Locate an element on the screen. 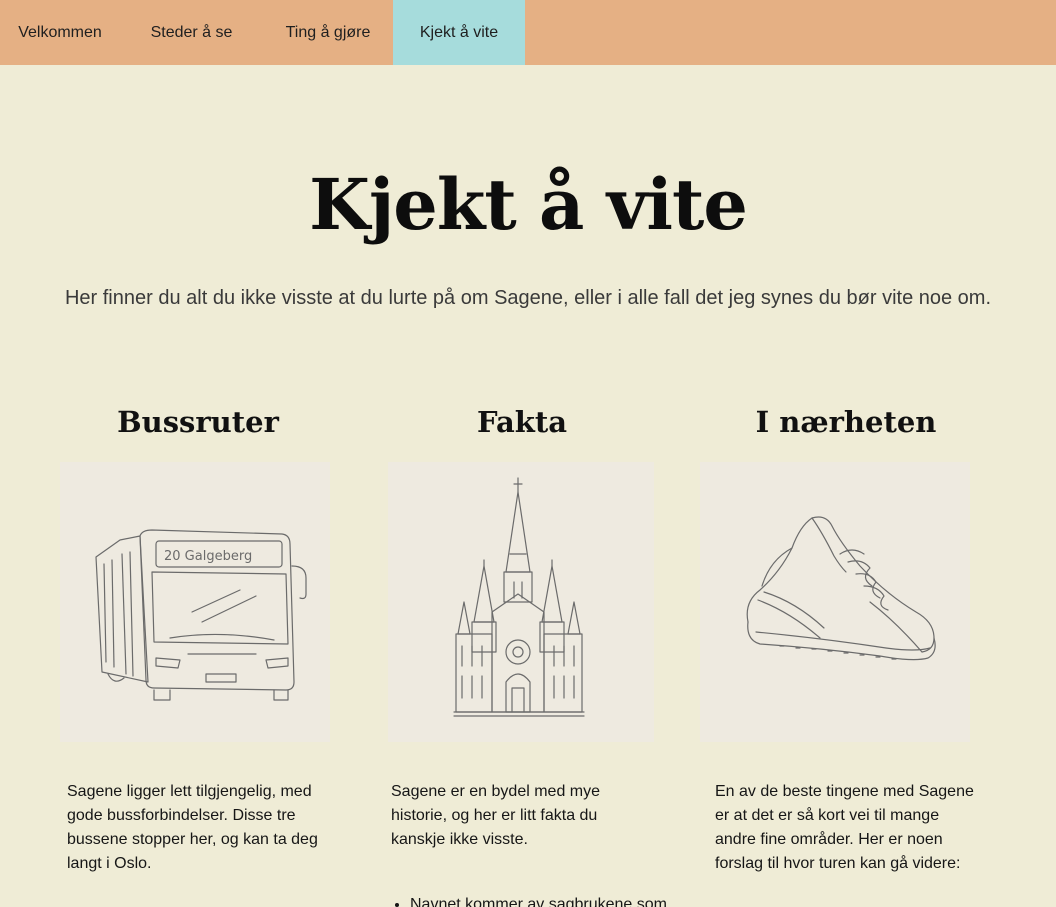  section-title-bussruter: Bussruter is located at coordinates (198, 422).